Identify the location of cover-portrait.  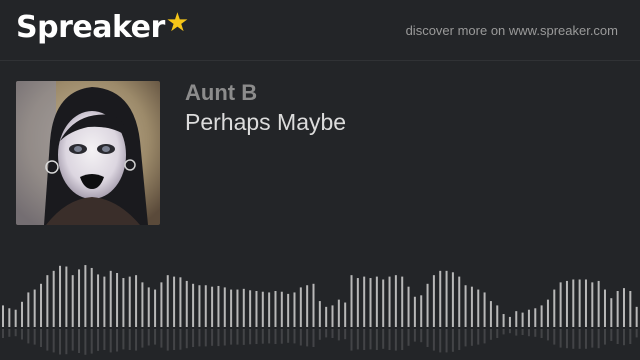
(88, 153).